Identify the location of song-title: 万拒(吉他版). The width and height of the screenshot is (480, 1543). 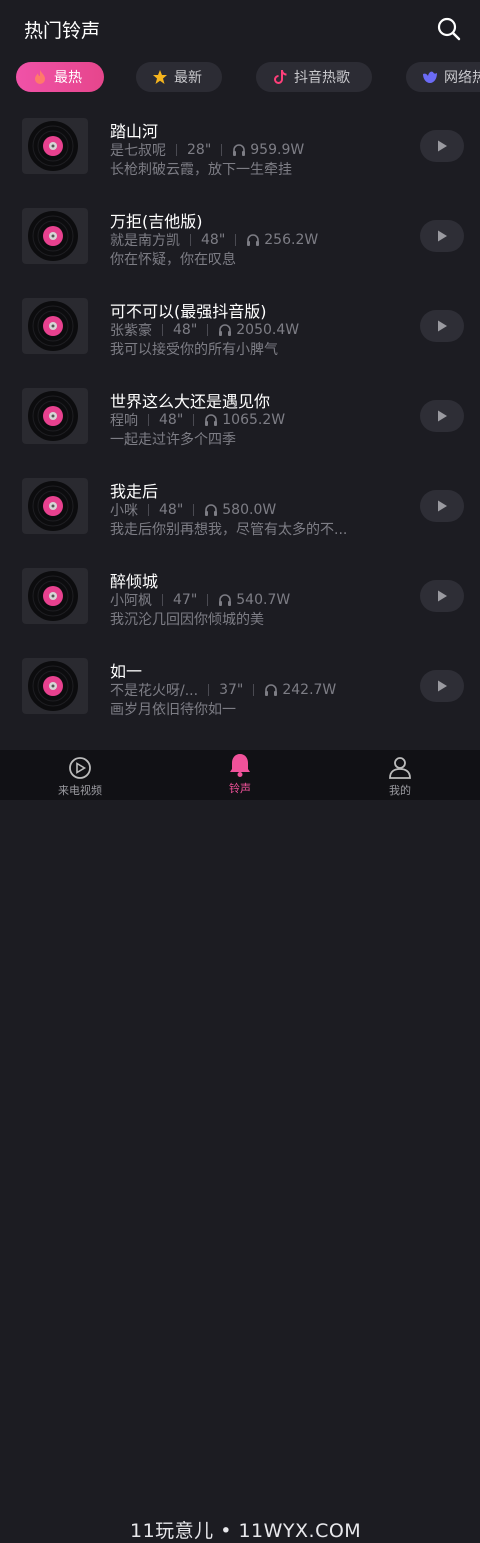
(156, 221).